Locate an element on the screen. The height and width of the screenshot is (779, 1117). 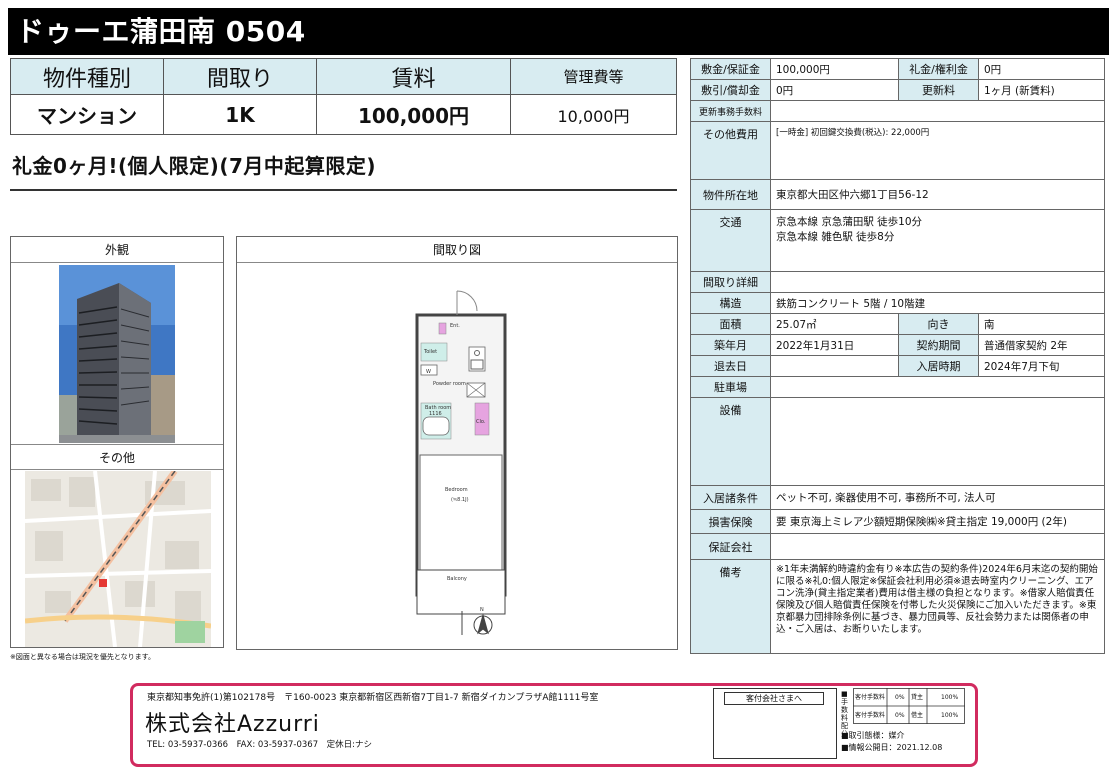
address-value: 東京都大田区仲六郷1丁目56-12 is located at coordinates (937, 194).